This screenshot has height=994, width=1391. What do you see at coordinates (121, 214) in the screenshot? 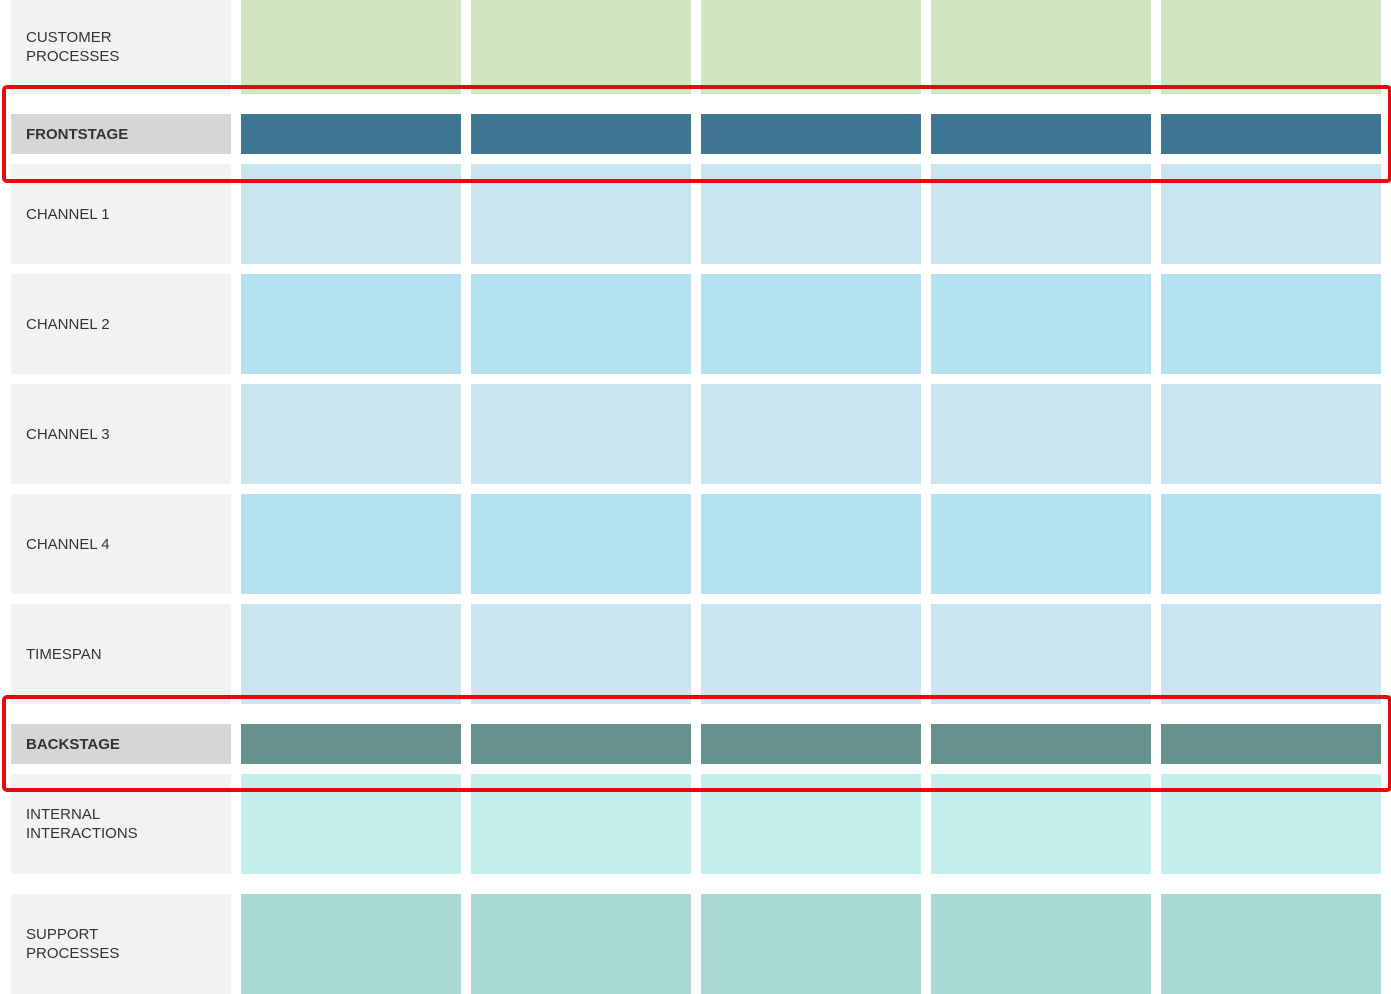
I see `row-label: CHANNEL 1` at bounding box center [121, 214].